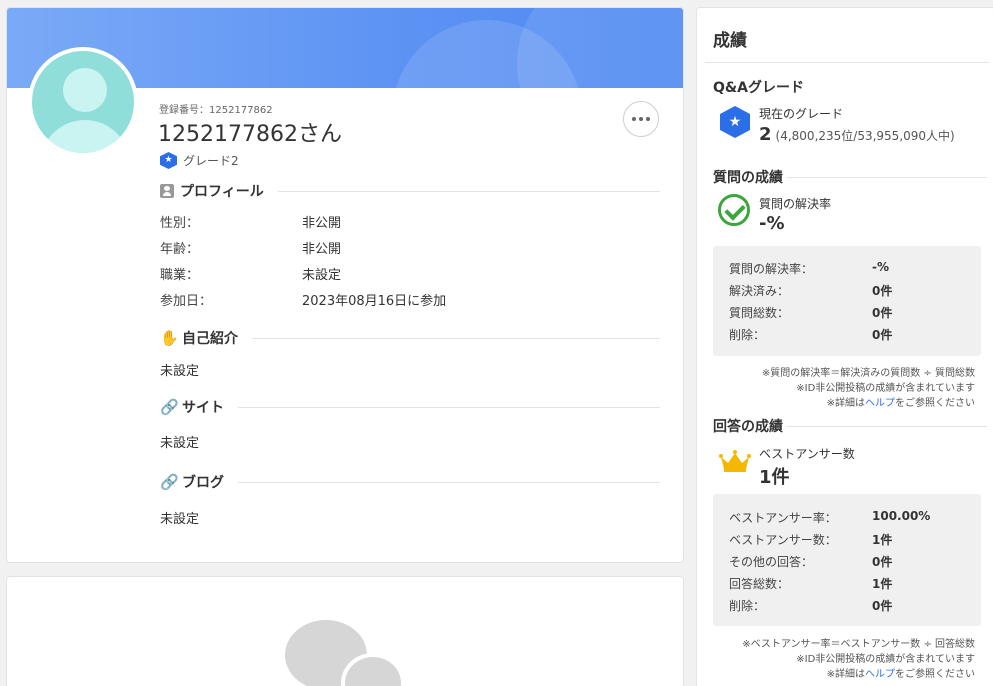 Image resolution: width=993 pixels, height=686 pixels. Describe the element at coordinates (730, 41) in the screenshot. I see `results-title: 成績` at that location.